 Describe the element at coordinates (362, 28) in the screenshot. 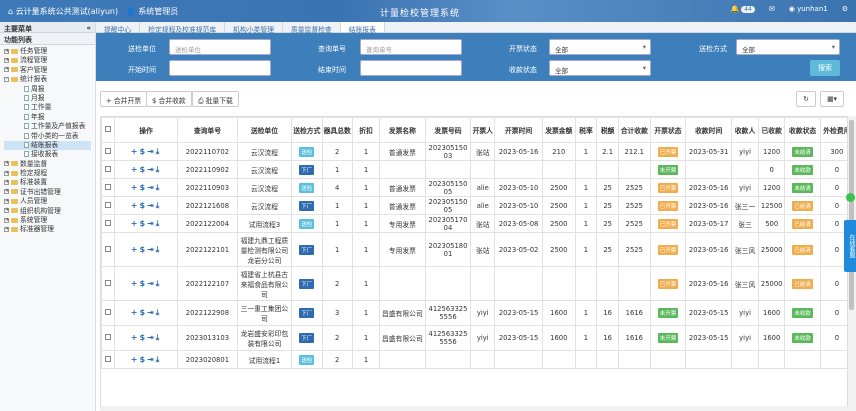

I see `tab: 结账报表` at that location.